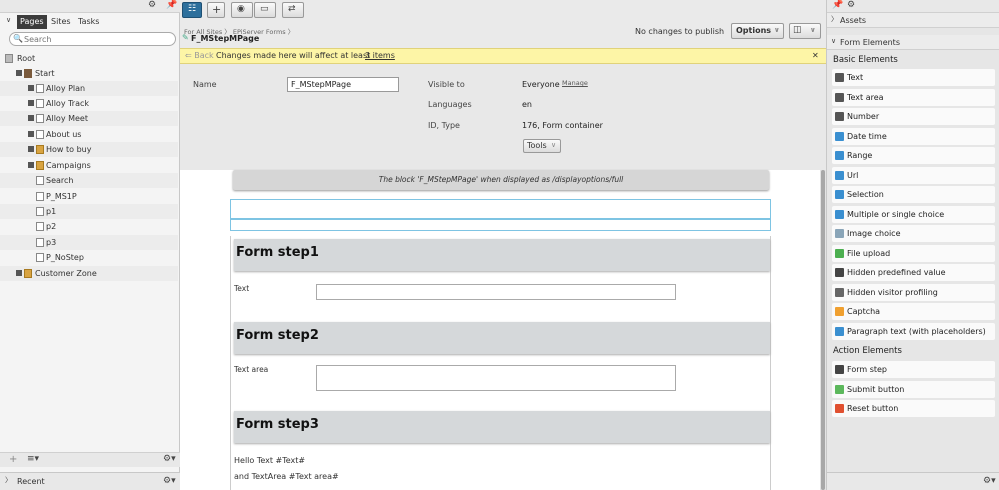 This screenshot has width=999, height=490. I want to click on text-input, so click(496, 292).